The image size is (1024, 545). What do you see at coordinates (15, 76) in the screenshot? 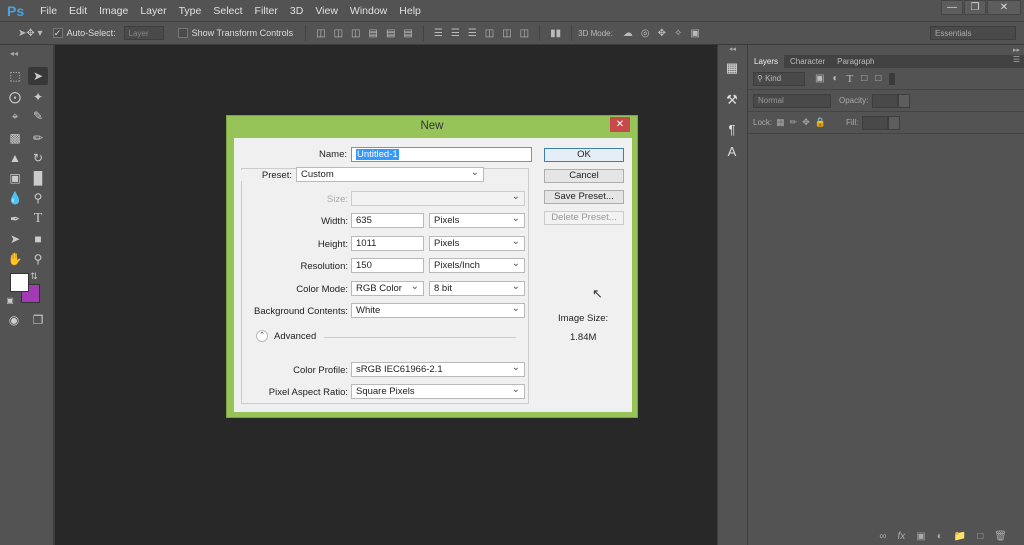
I see `marquee-tool-icon: ⬚` at bounding box center [15, 76].